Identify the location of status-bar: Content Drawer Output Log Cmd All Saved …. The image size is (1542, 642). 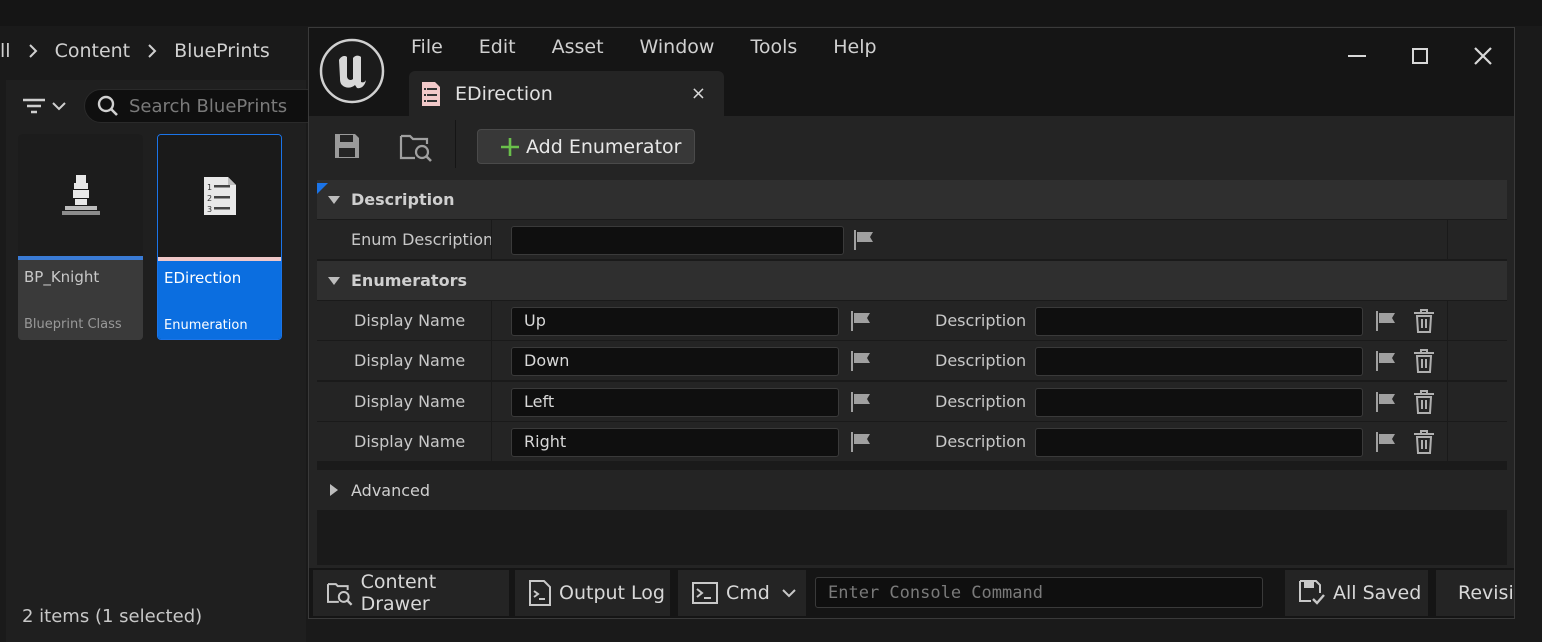
(911, 593).